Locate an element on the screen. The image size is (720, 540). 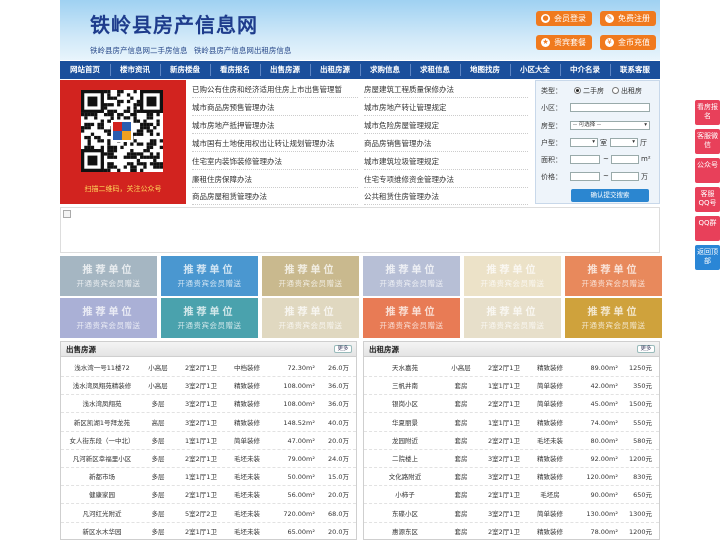
listing-row: 三帆井南 套房 1室1厅1卫 简单装修 42.00m² 350元 is located at coordinates (511, 386).